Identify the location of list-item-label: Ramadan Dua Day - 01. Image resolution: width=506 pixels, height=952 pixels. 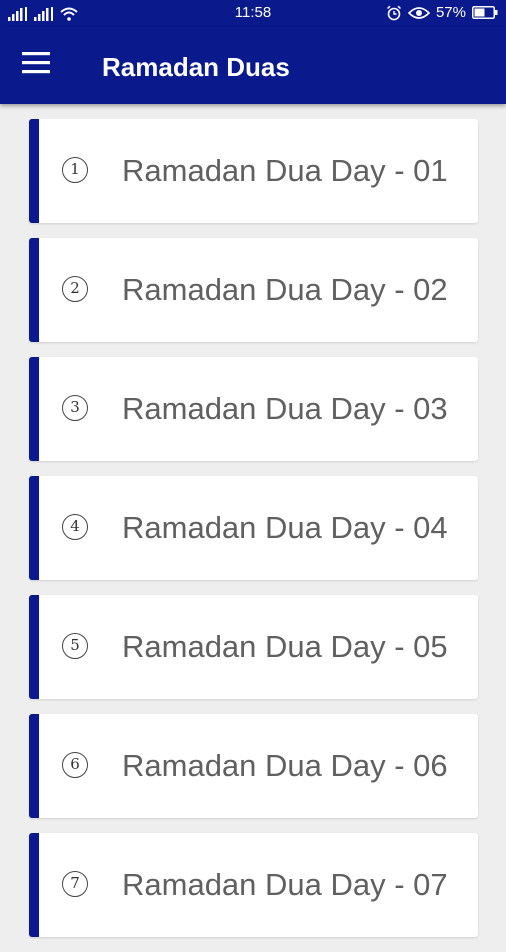
(285, 170).